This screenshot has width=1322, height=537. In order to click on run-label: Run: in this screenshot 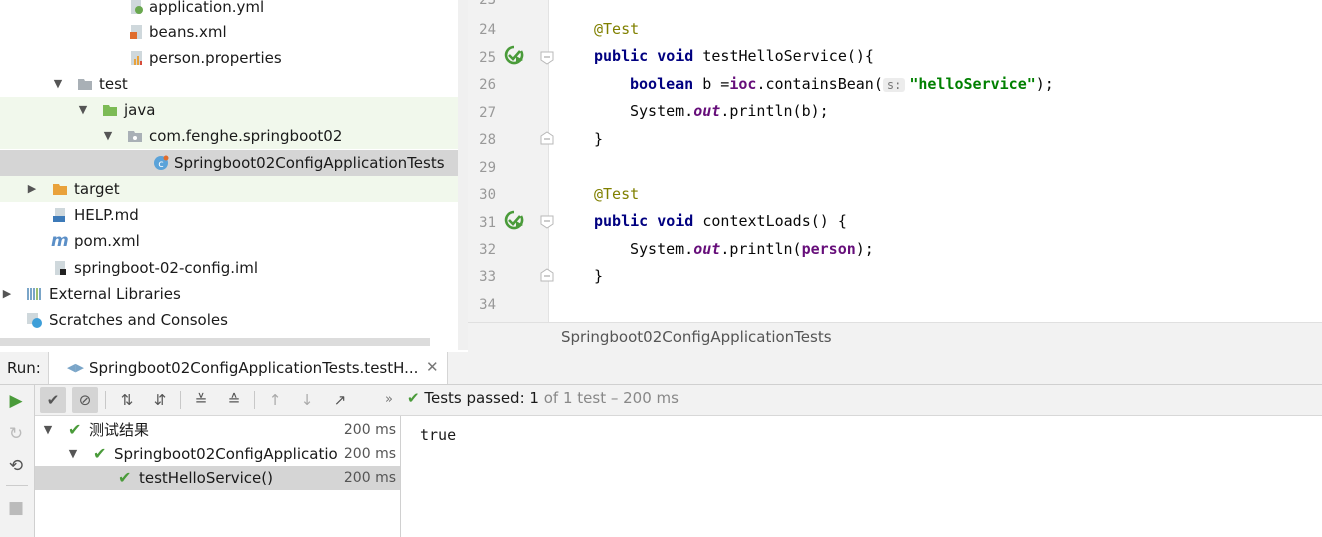, I will do `click(24, 368)`.